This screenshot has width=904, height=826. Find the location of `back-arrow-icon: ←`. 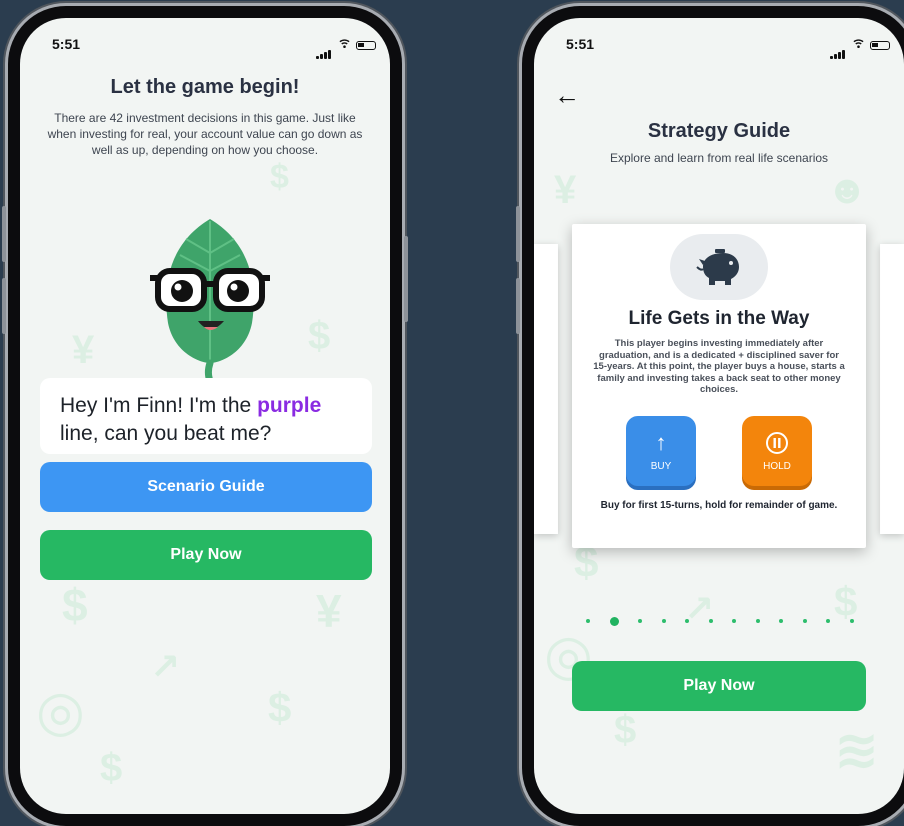

back-arrow-icon: ← is located at coordinates (567, 95).